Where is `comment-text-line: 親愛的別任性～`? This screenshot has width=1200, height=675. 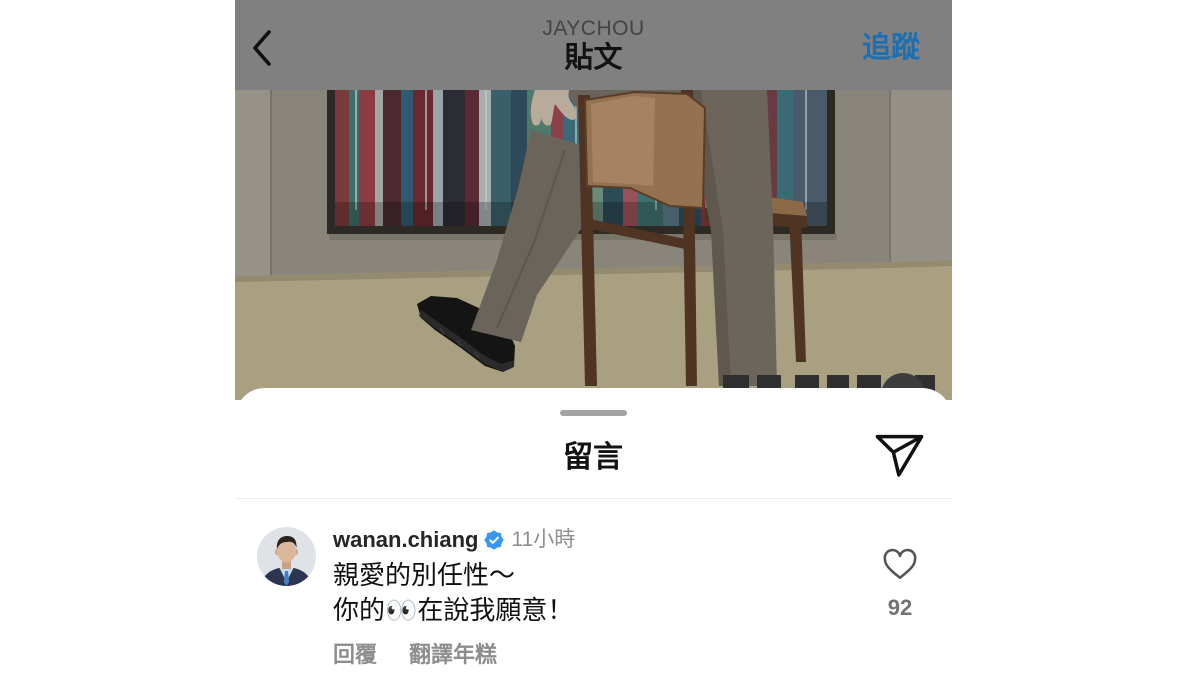 comment-text-line: 親愛的別任性～ is located at coordinates (424, 575).